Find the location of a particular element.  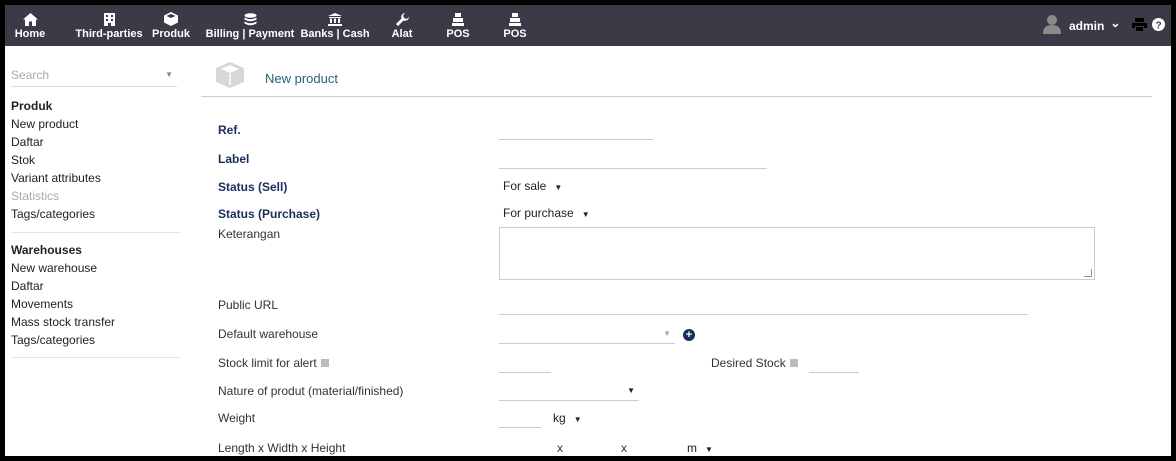

ref-input is located at coordinates (576, 130).